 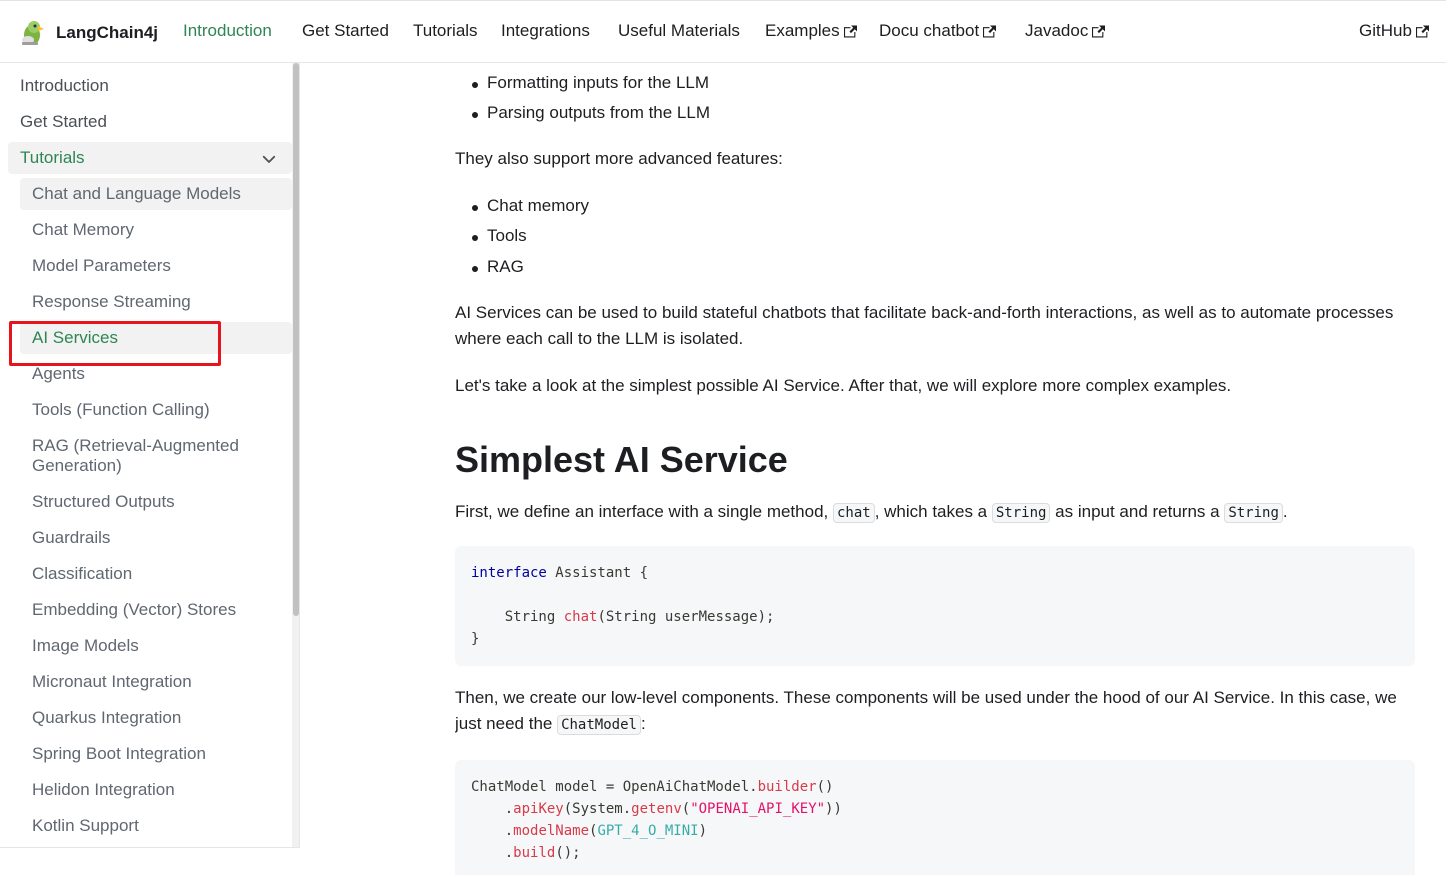 What do you see at coordinates (534, 853) in the screenshot?
I see `code-function: build` at bounding box center [534, 853].